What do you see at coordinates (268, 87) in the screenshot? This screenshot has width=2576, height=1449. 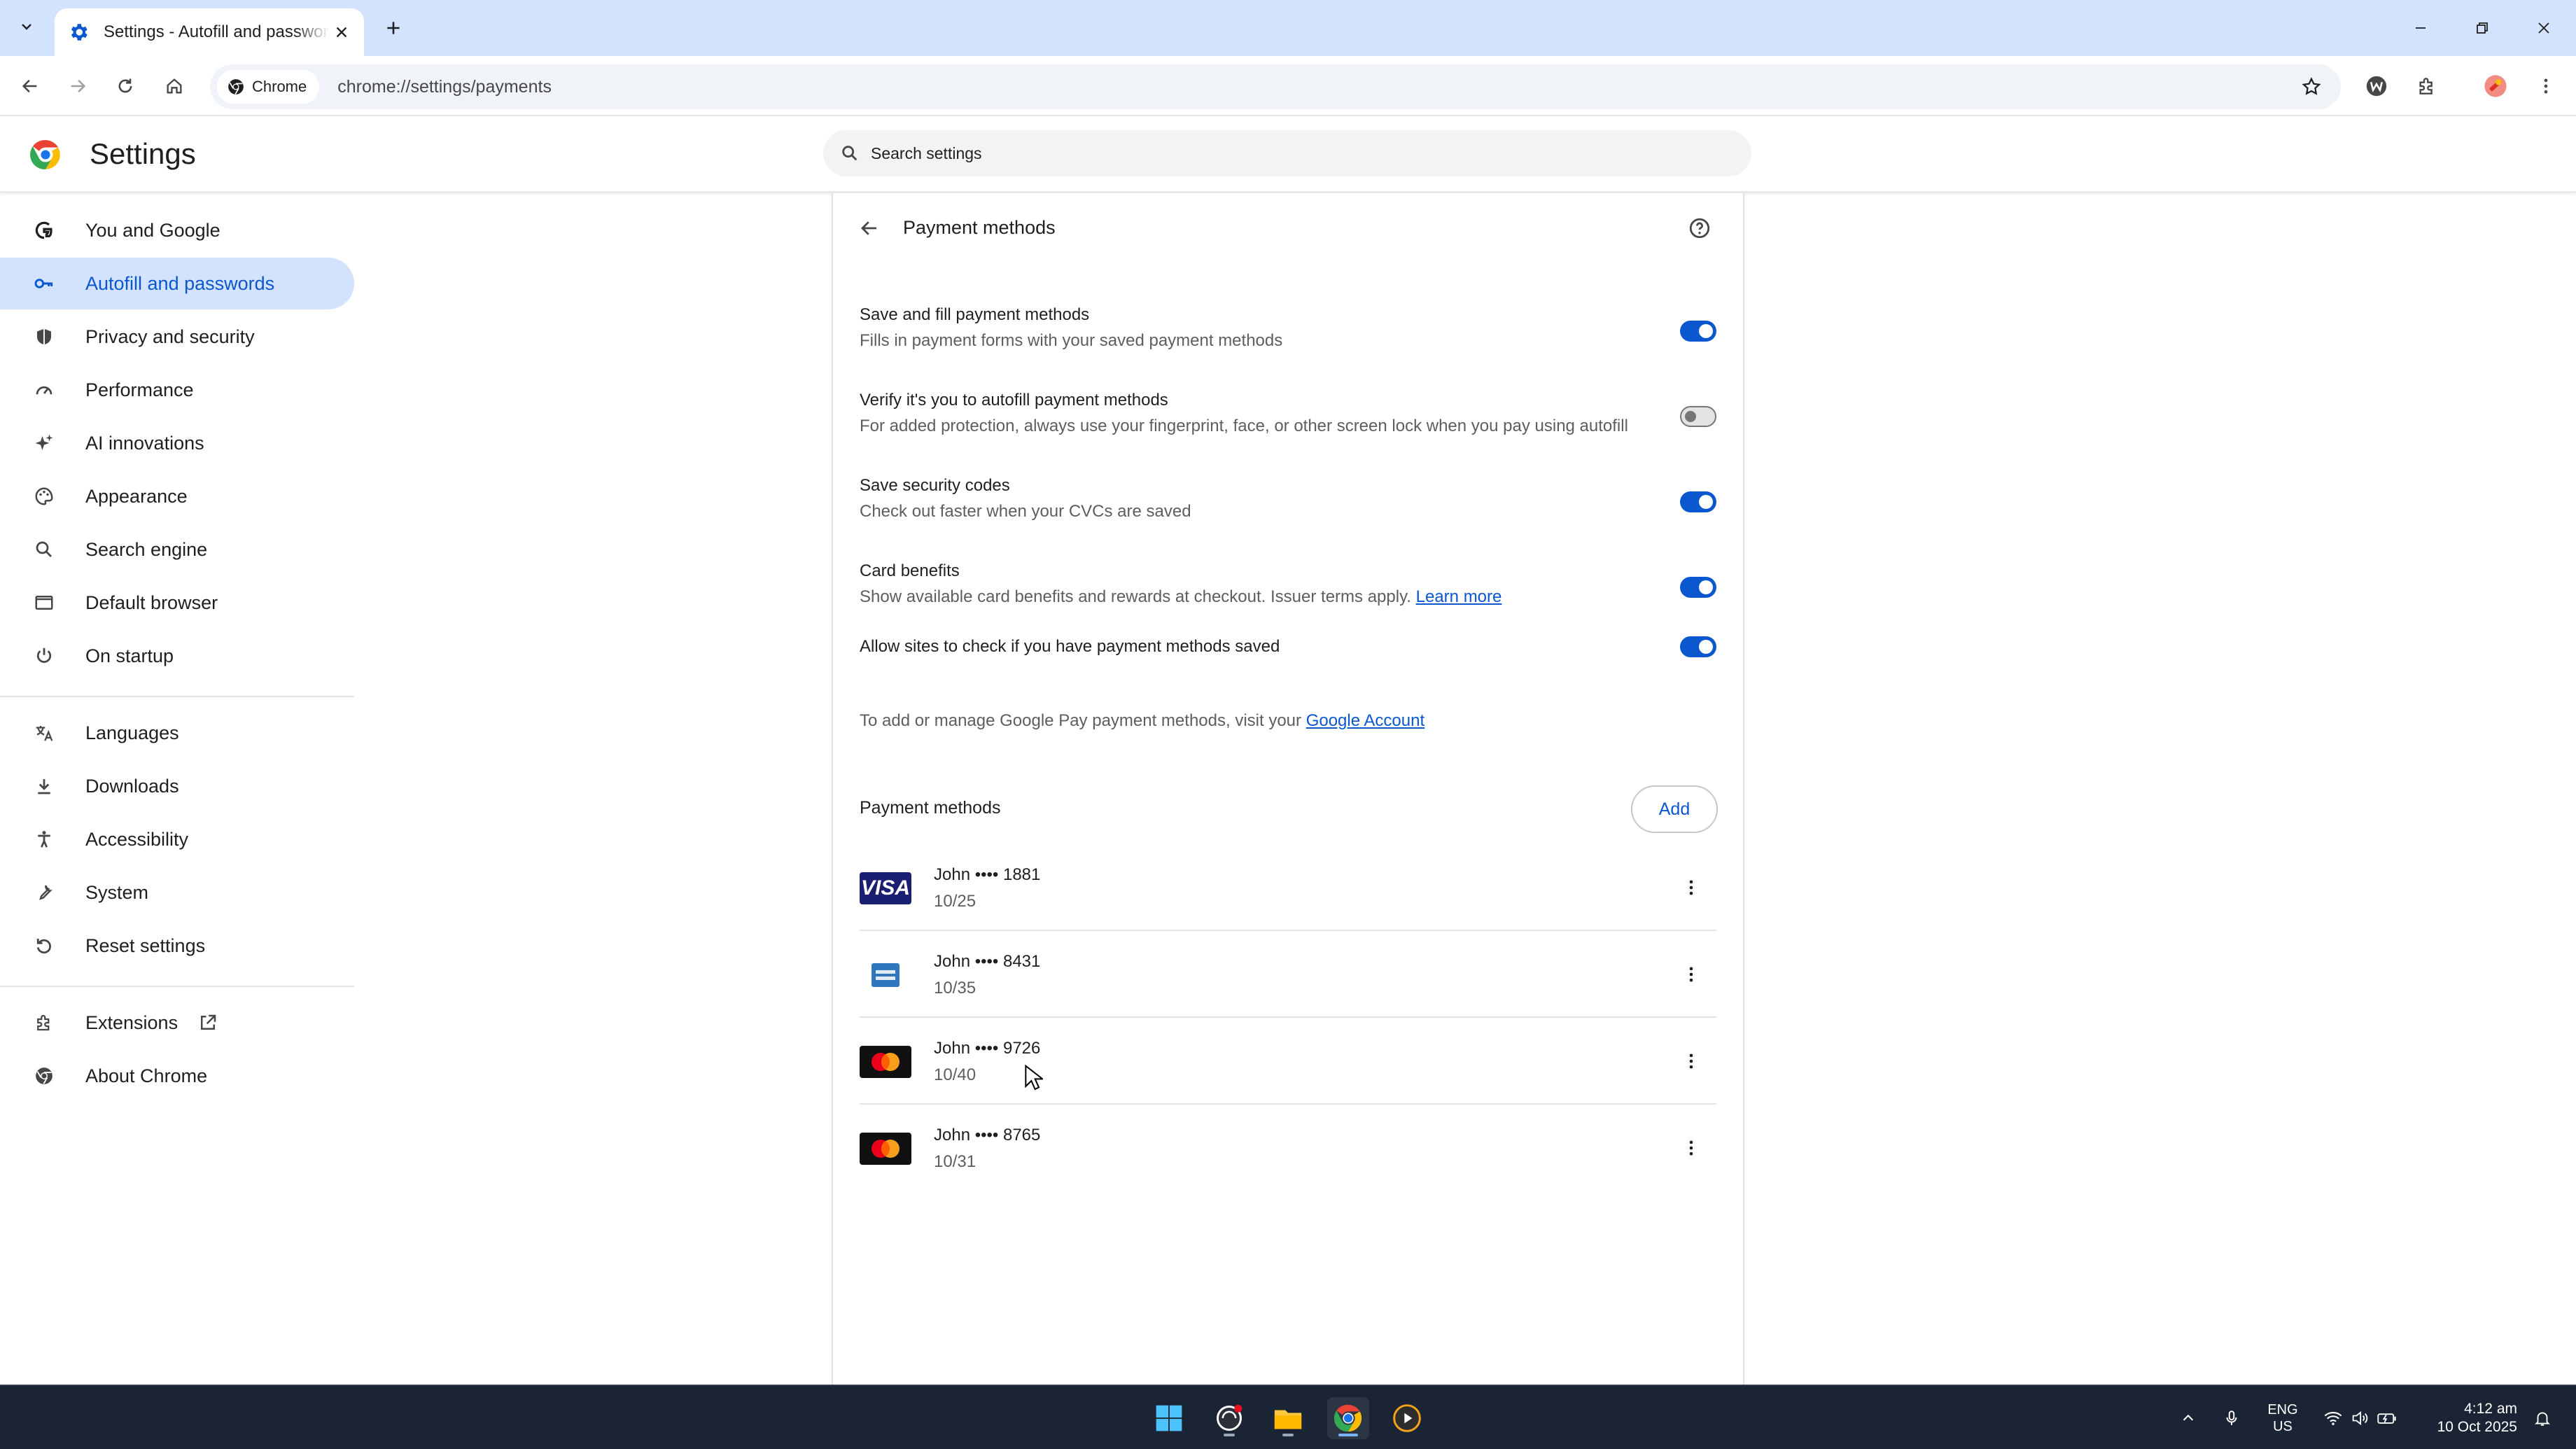 I see `site-info-chip: Chrome` at bounding box center [268, 87].